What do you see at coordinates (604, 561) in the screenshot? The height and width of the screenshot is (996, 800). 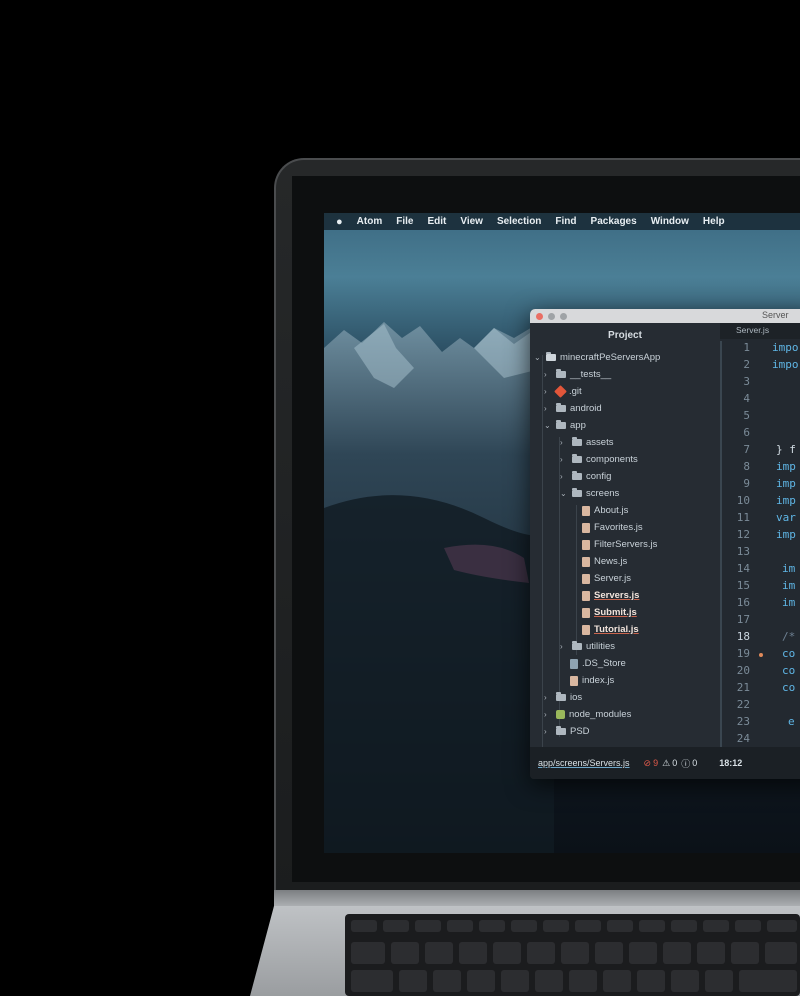 I see `tree-file-news: News.js` at bounding box center [604, 561].